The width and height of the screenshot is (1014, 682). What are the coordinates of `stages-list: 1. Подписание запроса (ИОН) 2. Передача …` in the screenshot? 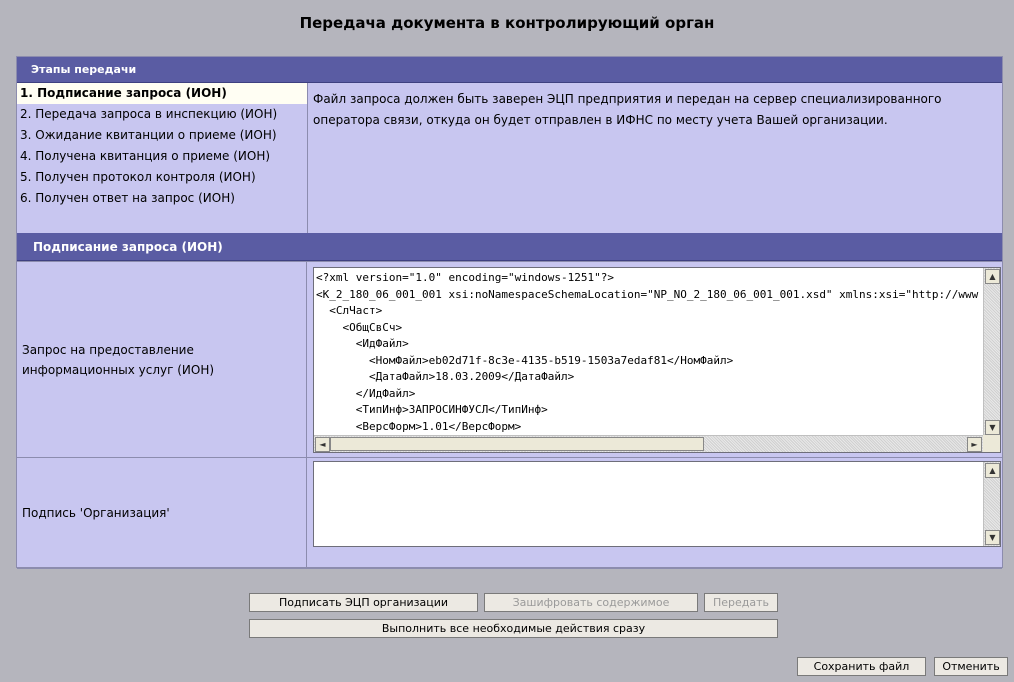 It's located at (162, 158).